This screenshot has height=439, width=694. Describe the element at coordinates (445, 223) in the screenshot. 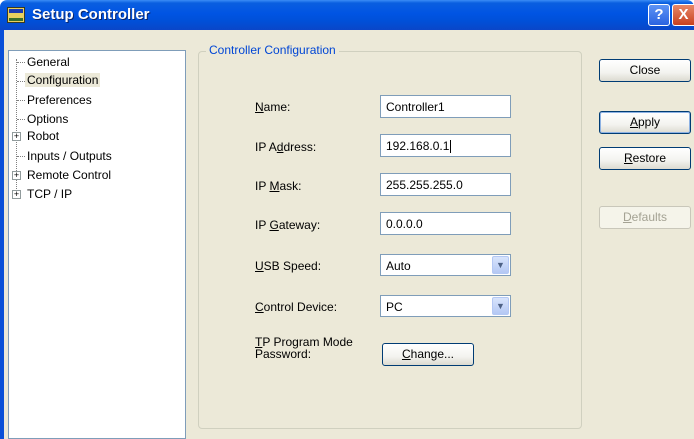

I see `ip-gateway-field: 0.0.0.0` at that location.